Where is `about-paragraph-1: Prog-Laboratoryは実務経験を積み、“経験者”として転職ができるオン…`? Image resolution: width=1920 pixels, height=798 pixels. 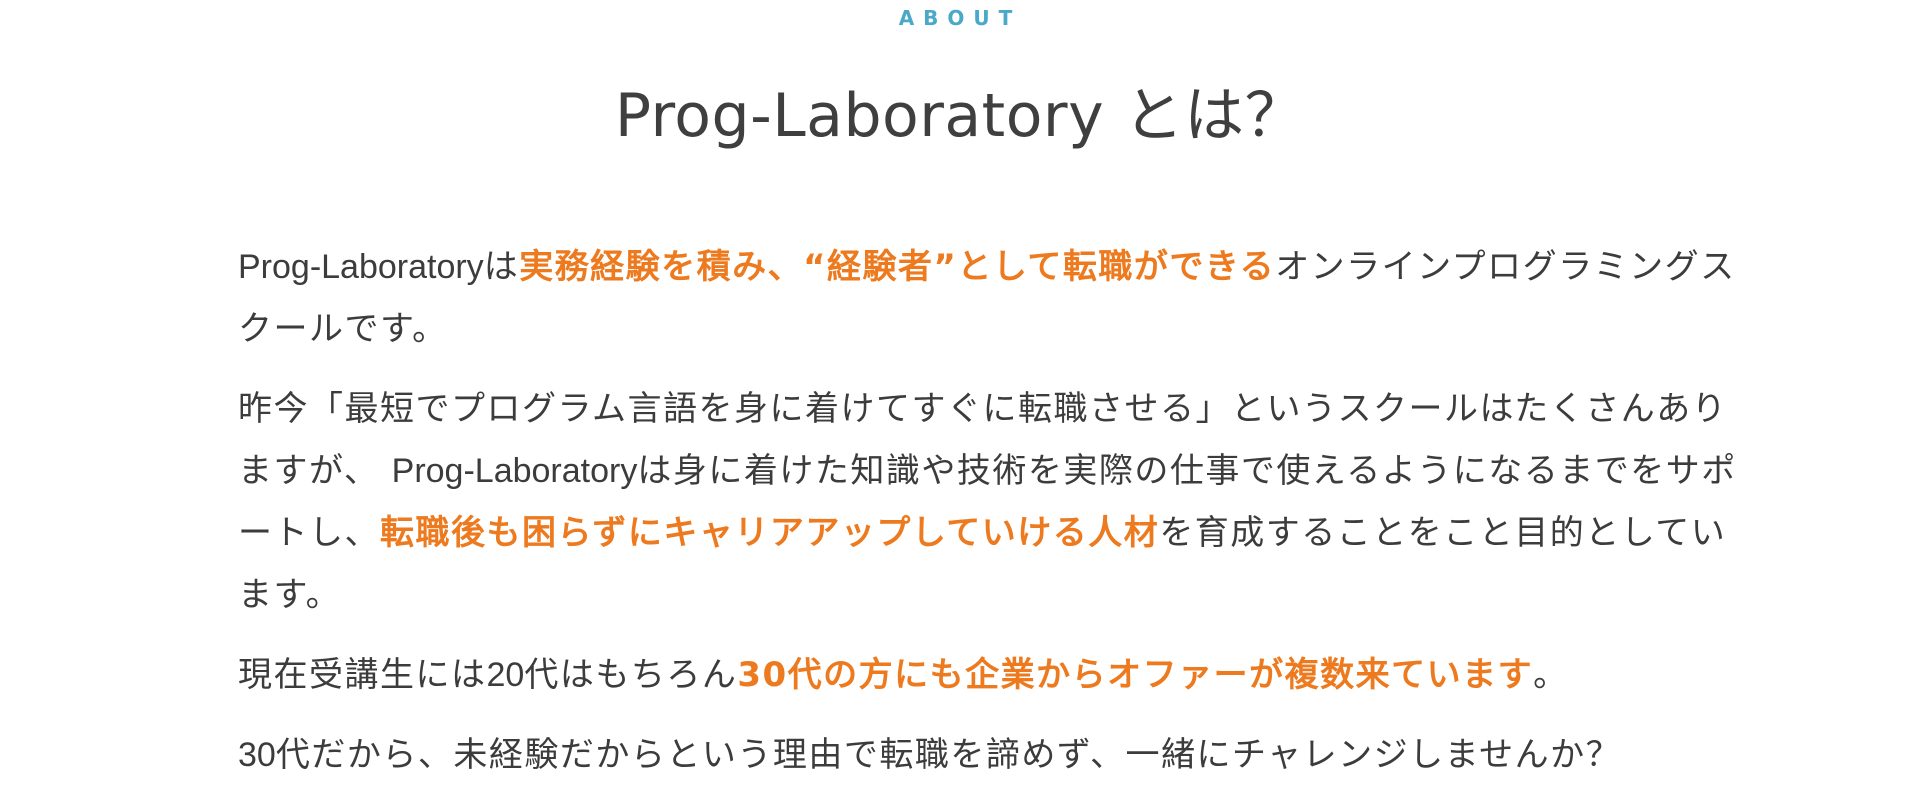
about-paragraph-1: Prog-Laboratoryは実務経験を積み、“経験者”として転職ができるオン… is located at coordinates (988, 298).